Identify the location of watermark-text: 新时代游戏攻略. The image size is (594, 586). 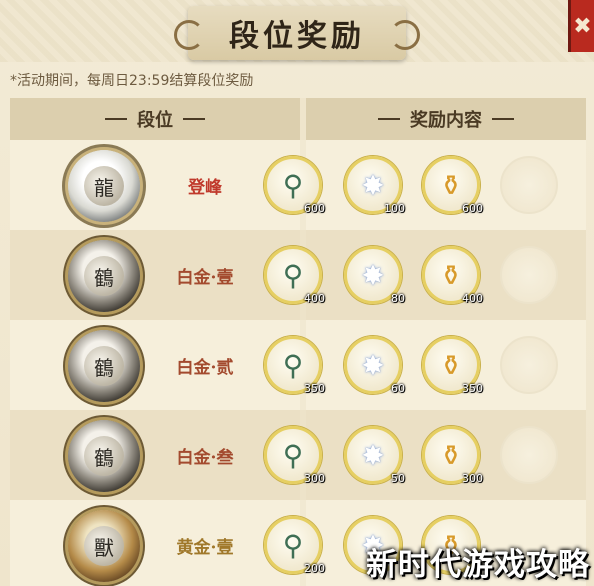
(478, 565).